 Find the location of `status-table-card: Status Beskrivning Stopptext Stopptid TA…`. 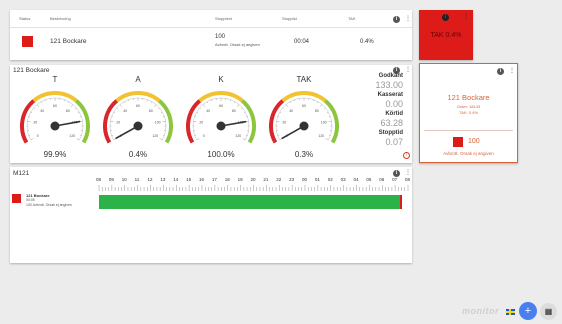

status-table-card: Status Beskrivning Stopptext Stopptid TA… is located at coordinates (211, 35).